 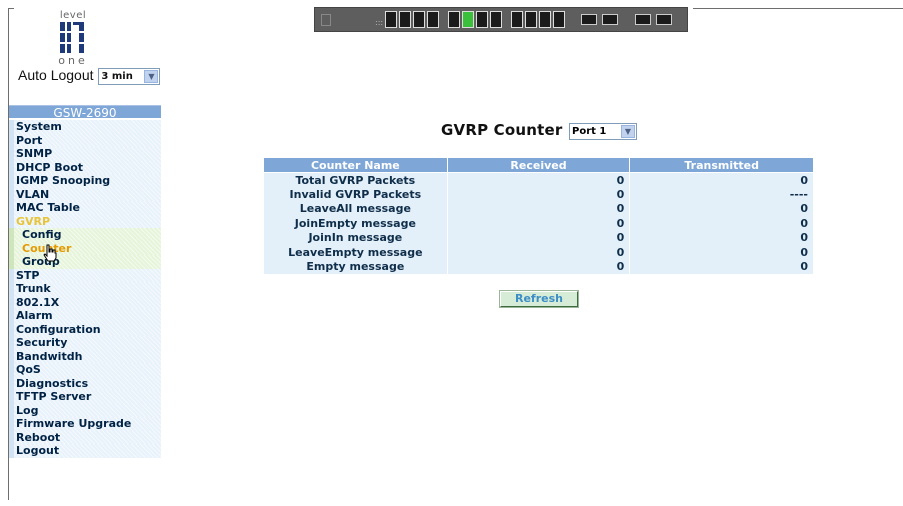 I want to click on table-row: JoinEmpty message 0 0, so click(x=538, y=223).